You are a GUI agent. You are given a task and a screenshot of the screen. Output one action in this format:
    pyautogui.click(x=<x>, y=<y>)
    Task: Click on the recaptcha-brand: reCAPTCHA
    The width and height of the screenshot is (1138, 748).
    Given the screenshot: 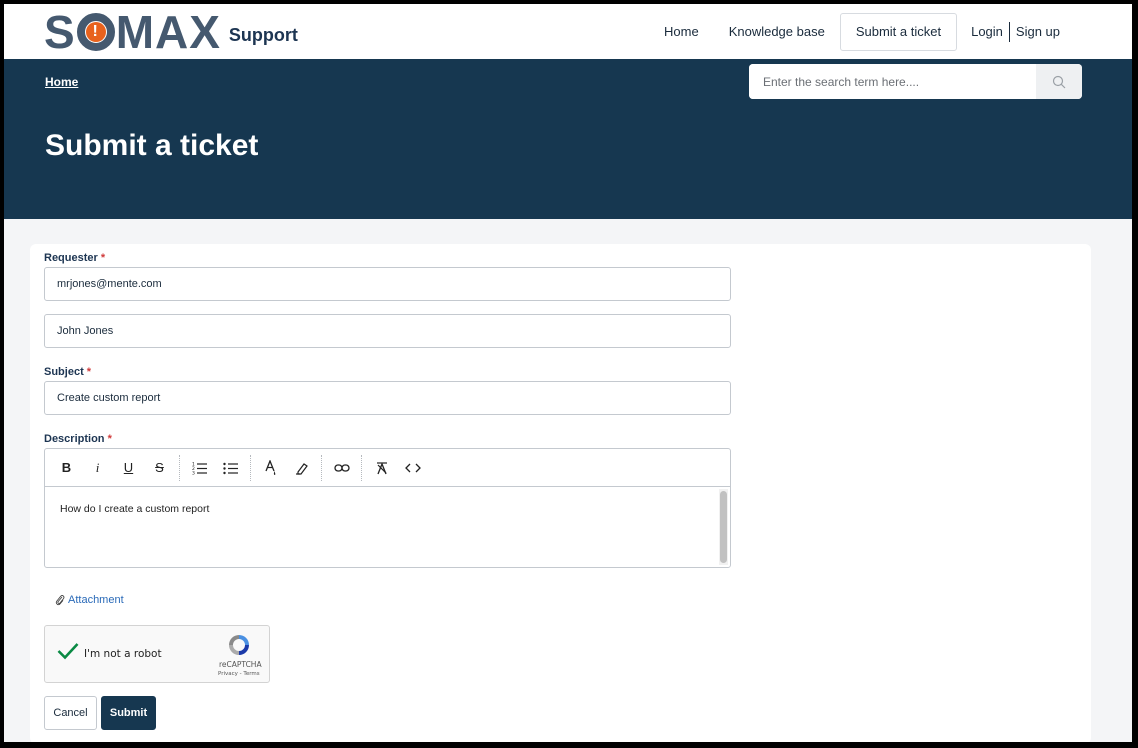 What is the action you would take?
    pyautogui.click(x=240, y=664)
    